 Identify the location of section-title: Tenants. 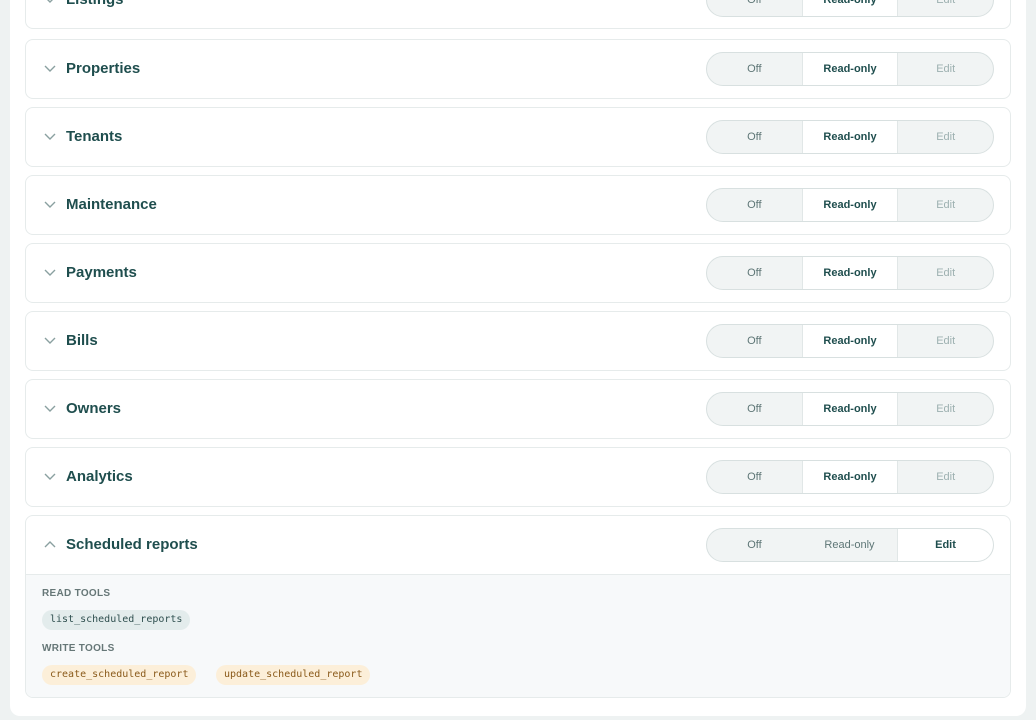
(94, 136).